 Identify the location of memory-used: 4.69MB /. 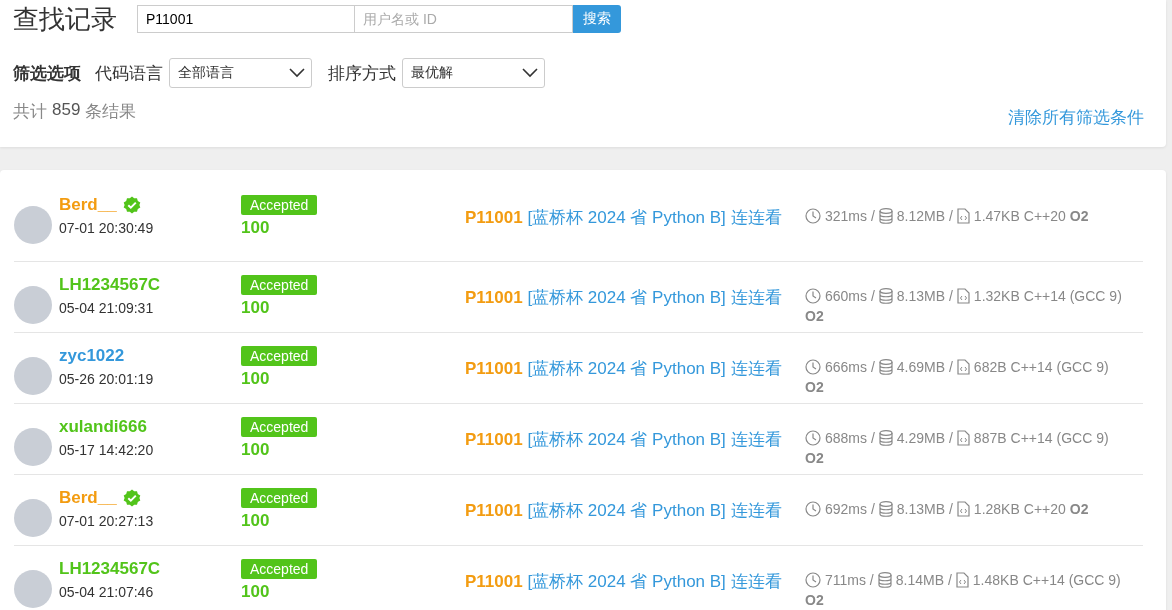
(924, 367).